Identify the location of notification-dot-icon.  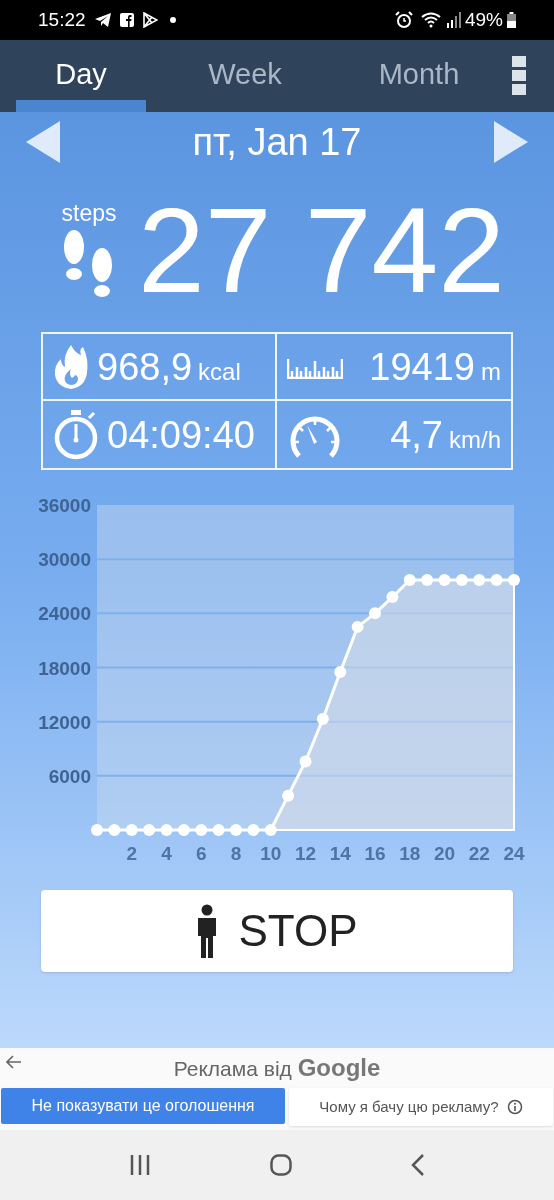
(172, 20).